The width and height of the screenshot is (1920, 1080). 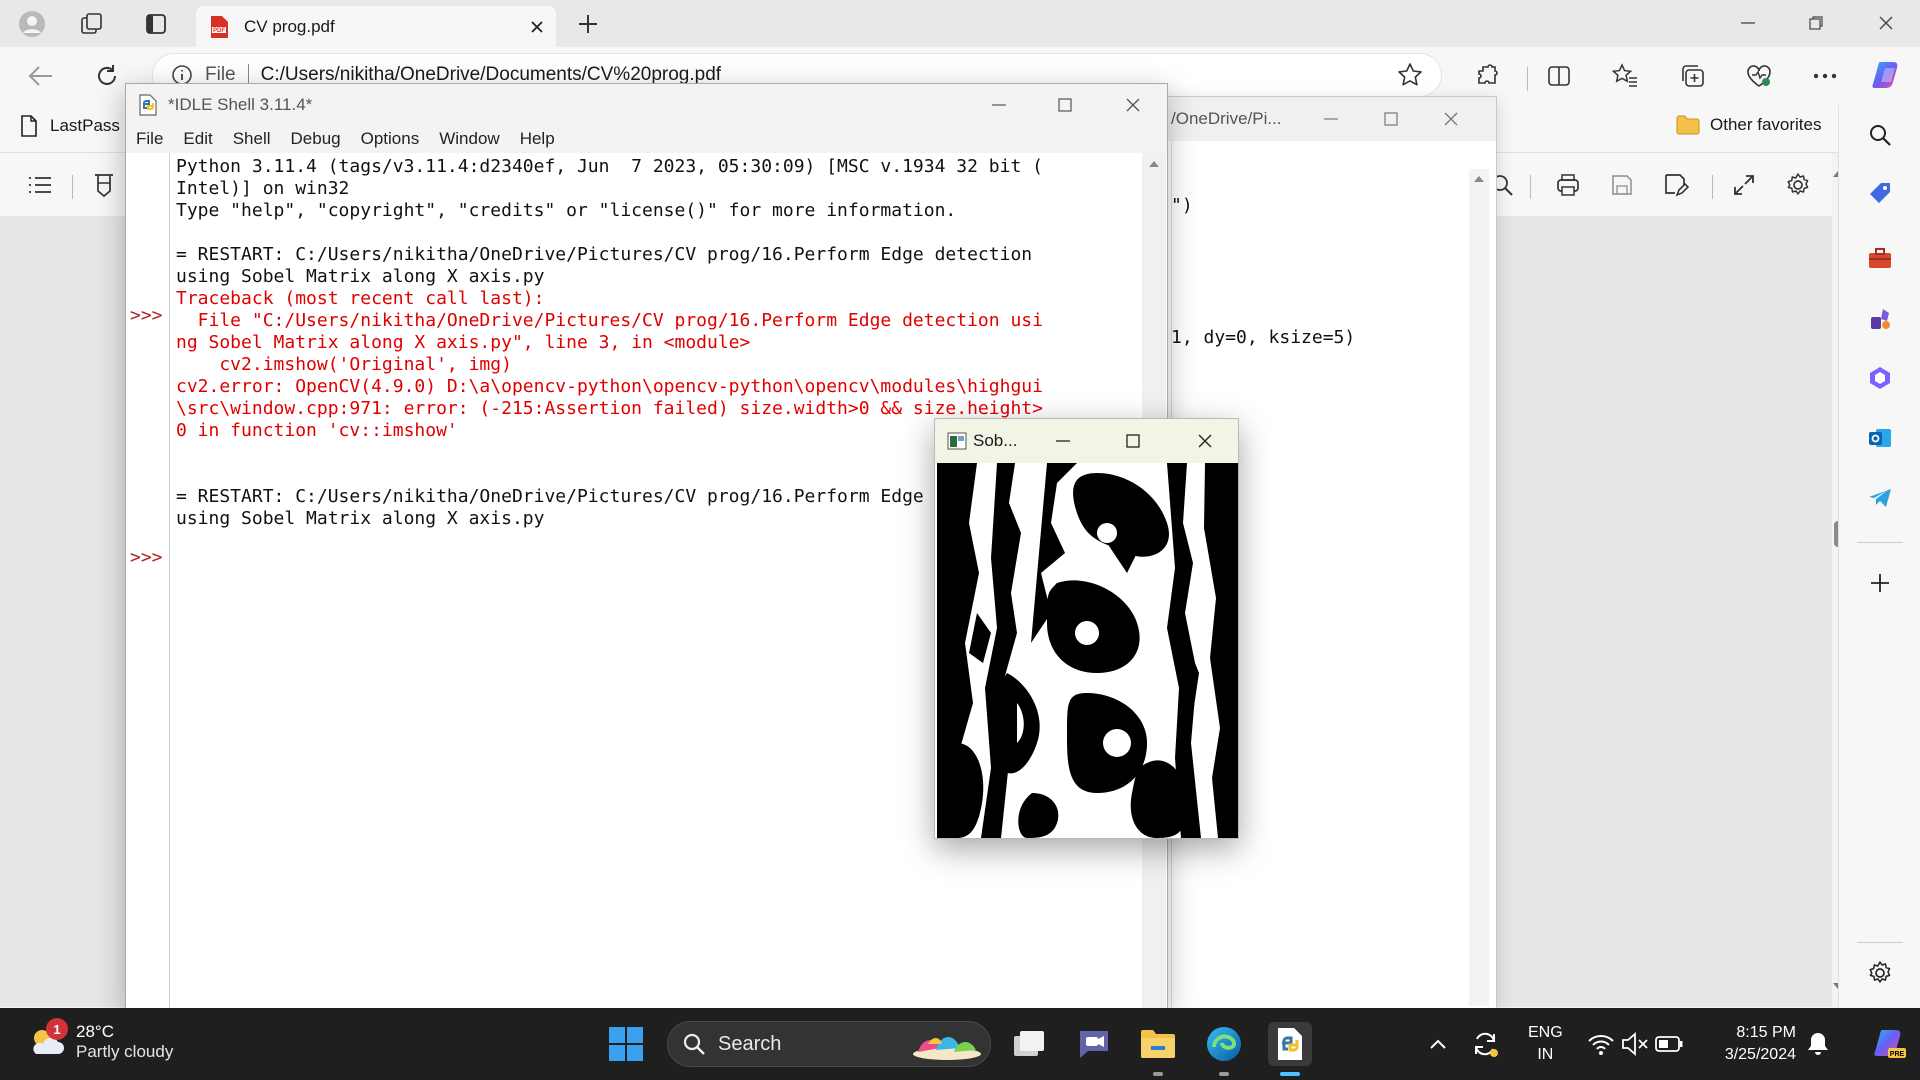 What do you see at coordinates (1094, 1044) in the screenshot?
I see `teams-chat-icon` at bounding box center [1094, 1044].